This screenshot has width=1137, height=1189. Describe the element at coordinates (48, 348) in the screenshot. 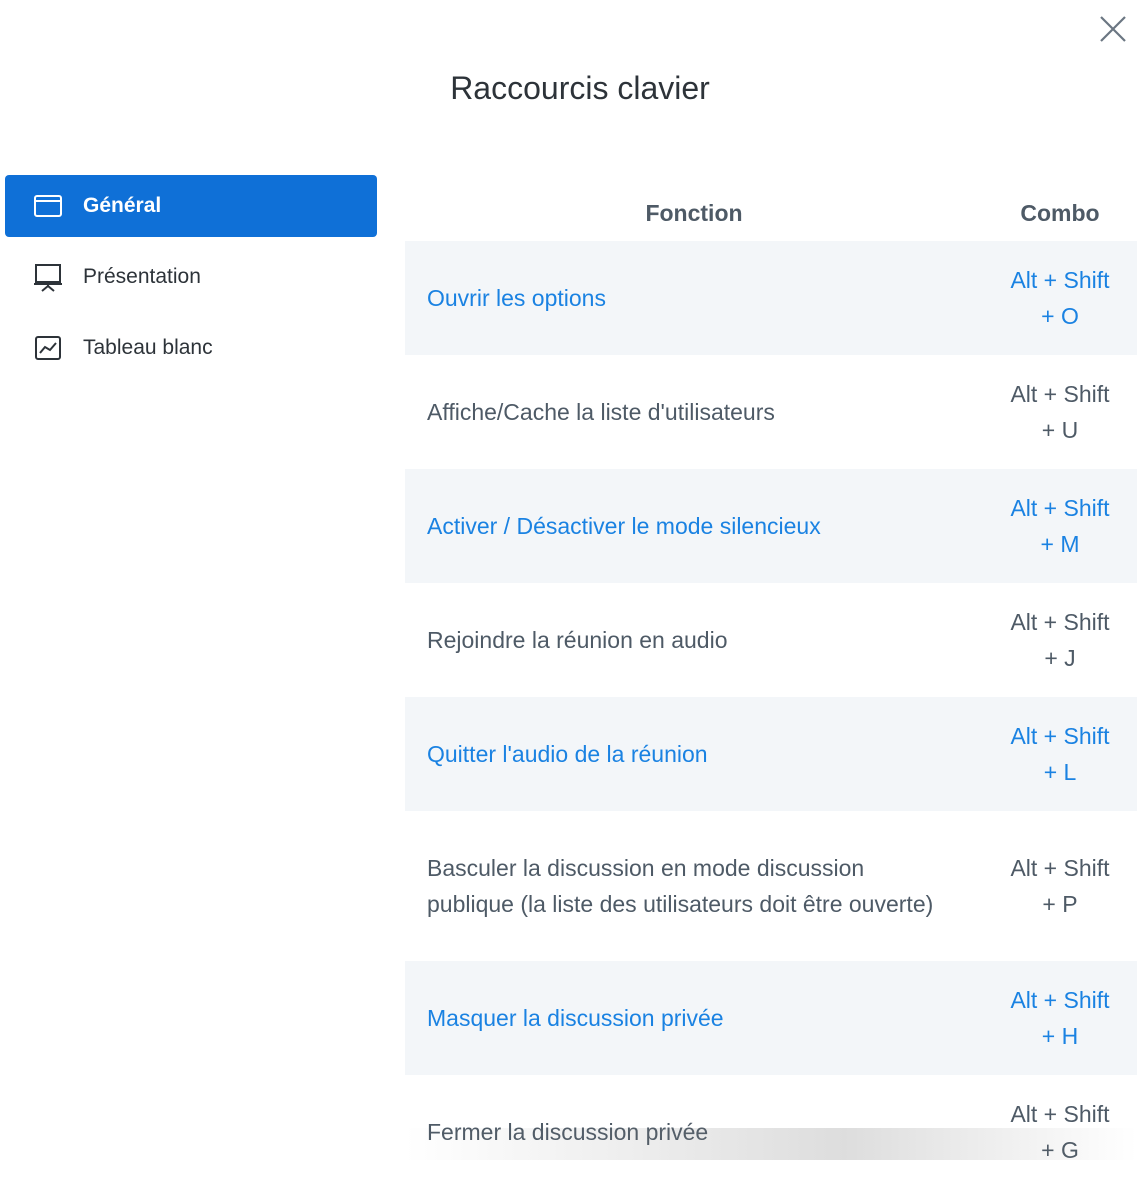

I see `whiteboard-chart-icon` at that location.